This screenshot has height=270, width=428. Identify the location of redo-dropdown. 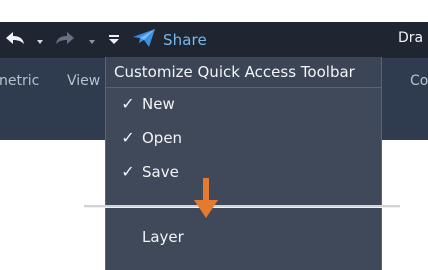
(92, 40).